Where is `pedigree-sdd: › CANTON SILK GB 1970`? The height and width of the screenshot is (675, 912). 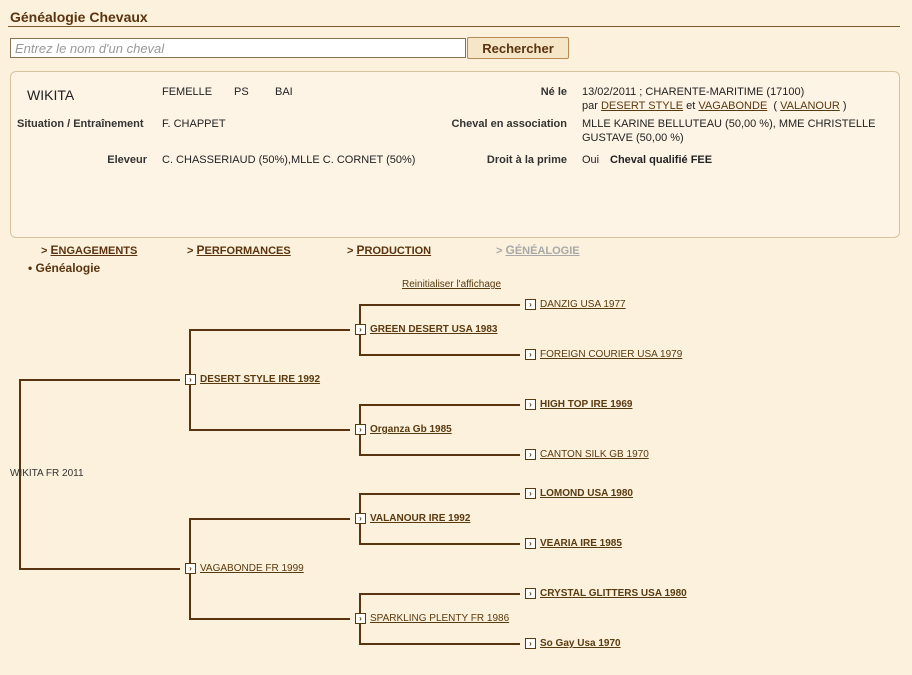
pedigree-sdd: › CANTON SILK GB 1970 is located at coordinates (587, 454).